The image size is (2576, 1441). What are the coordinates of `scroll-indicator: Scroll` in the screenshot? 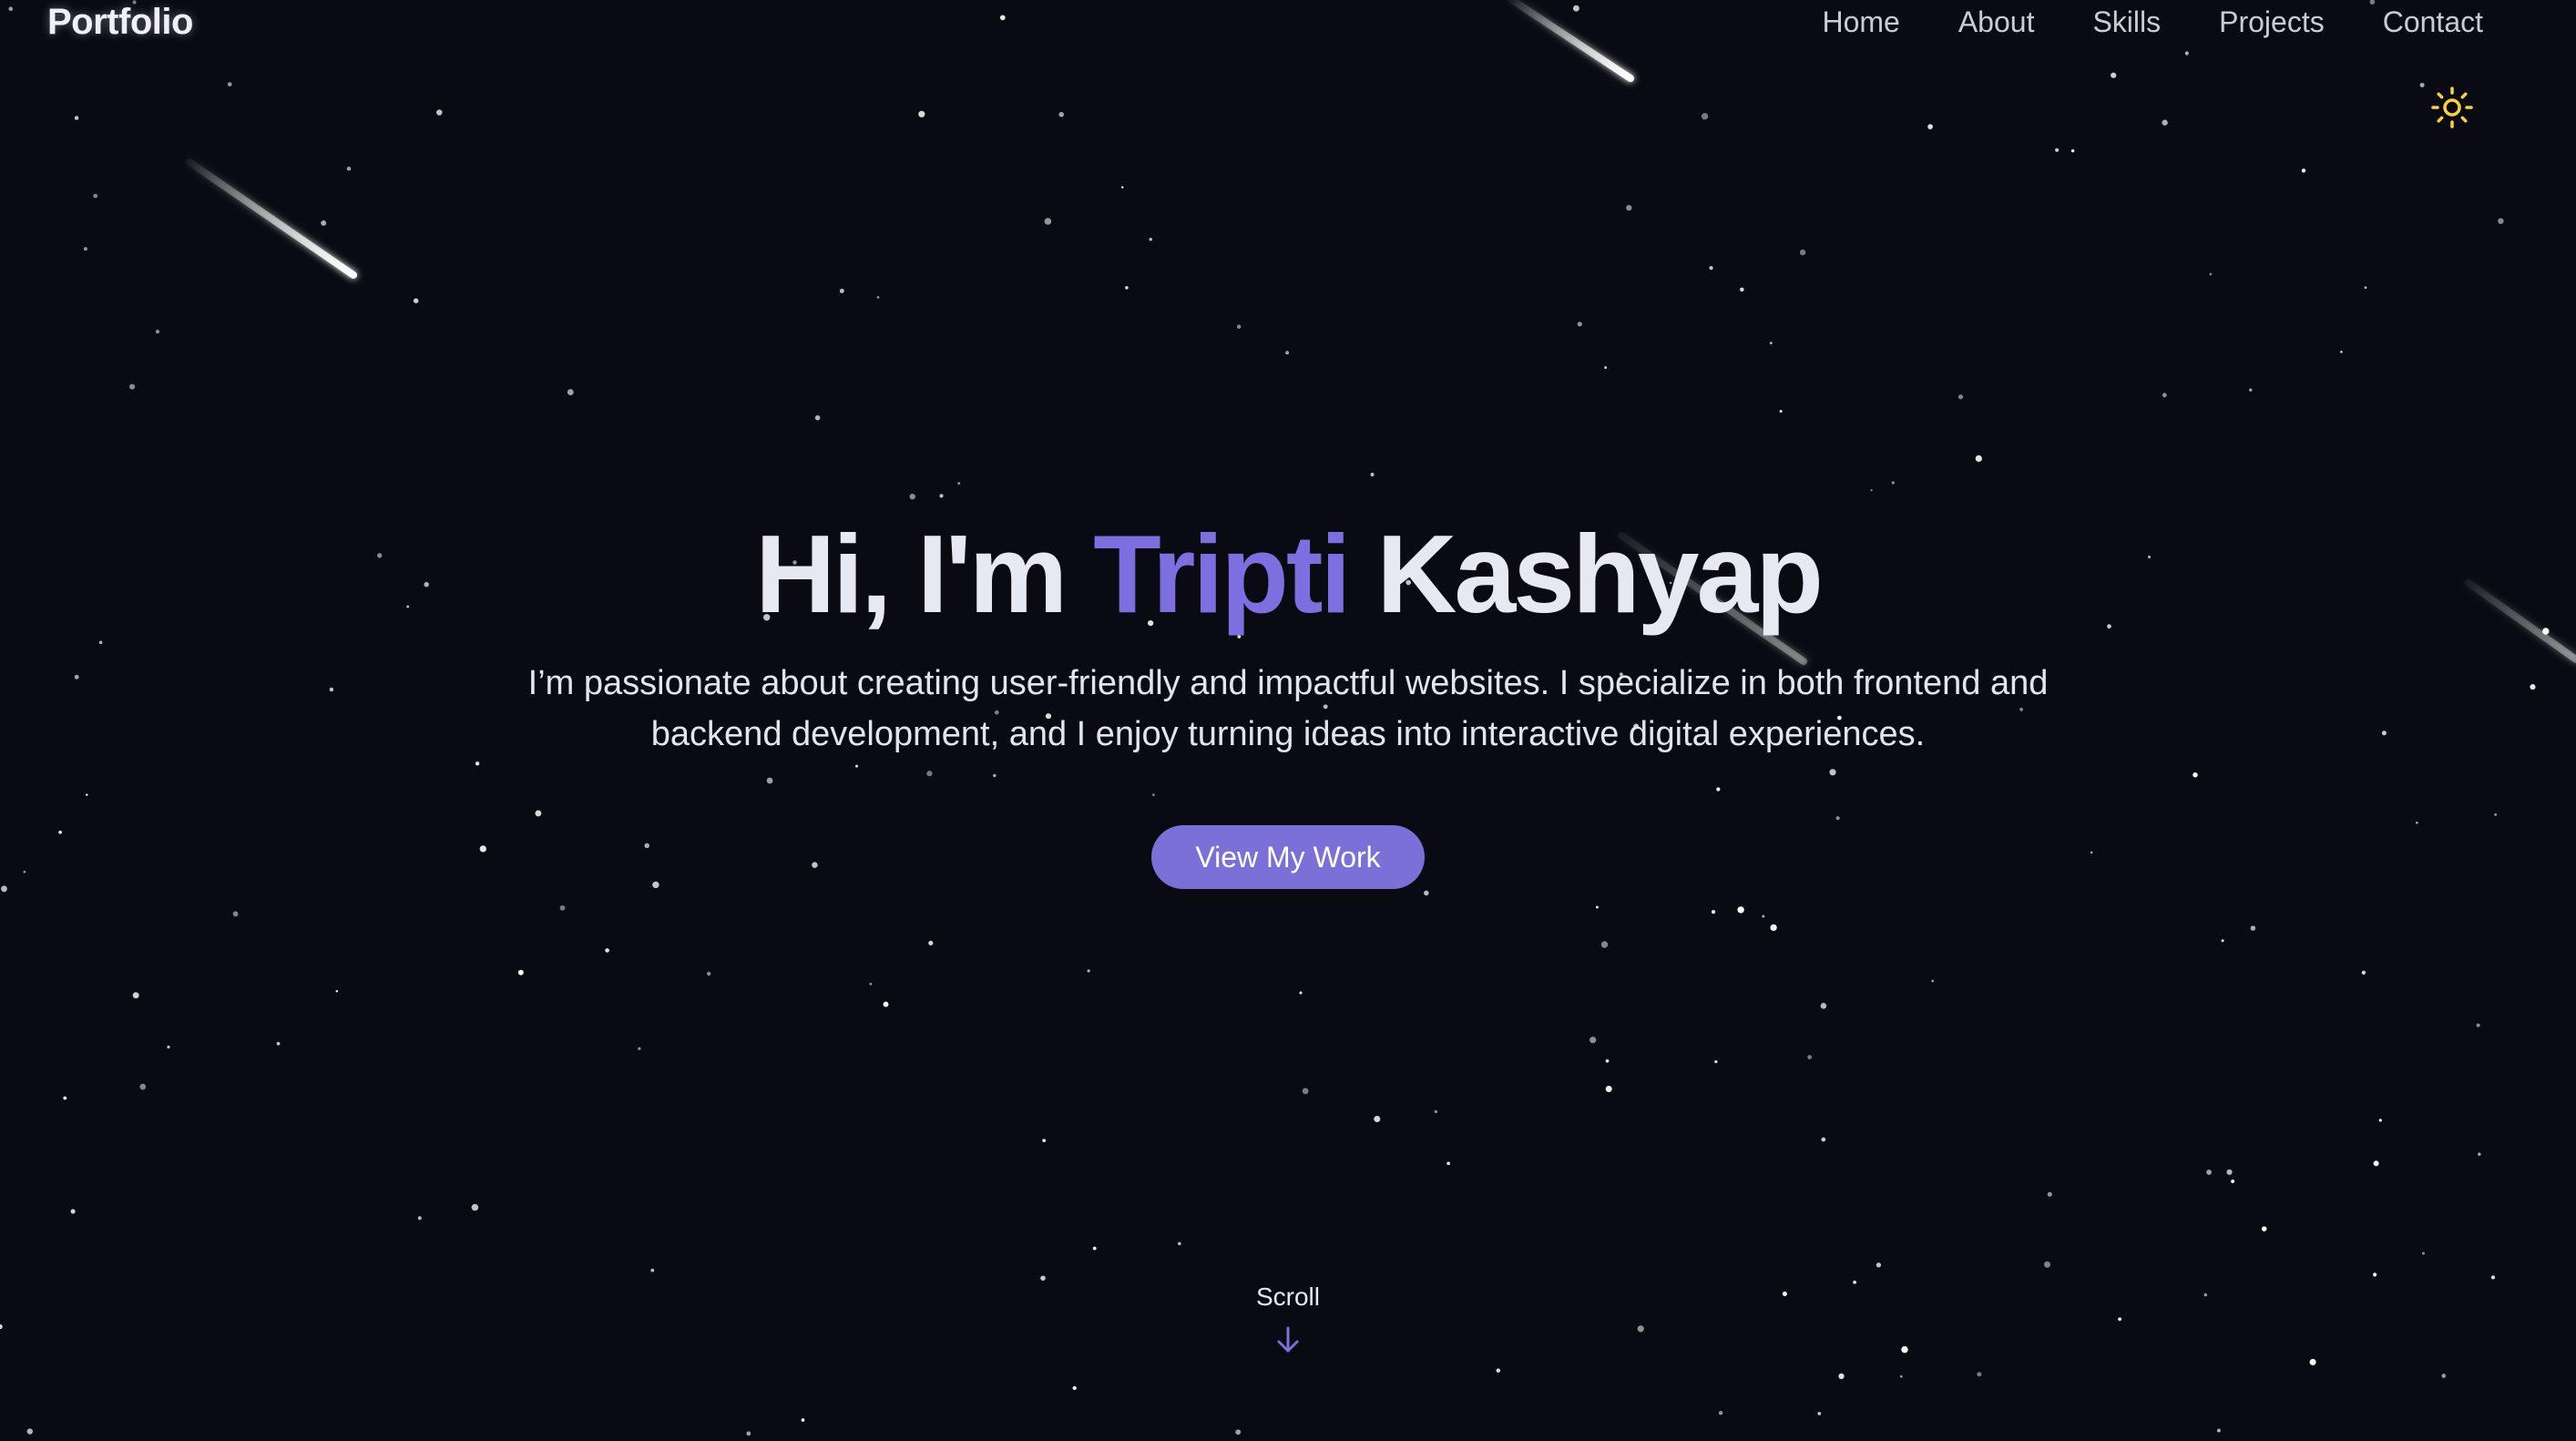 It's located at (1288, 1319).